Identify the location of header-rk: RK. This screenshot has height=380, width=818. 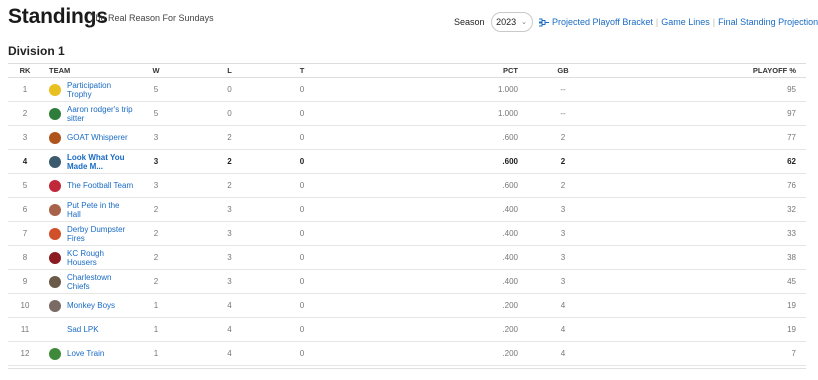
(25, 70).